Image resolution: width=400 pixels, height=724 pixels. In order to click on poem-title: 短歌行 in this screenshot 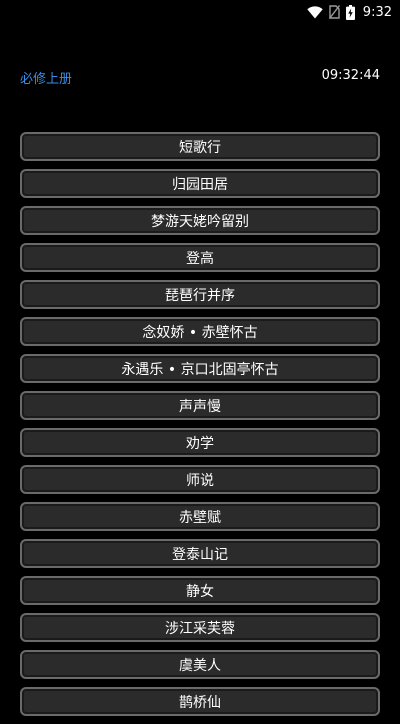, I will do `click(200, 147)`.